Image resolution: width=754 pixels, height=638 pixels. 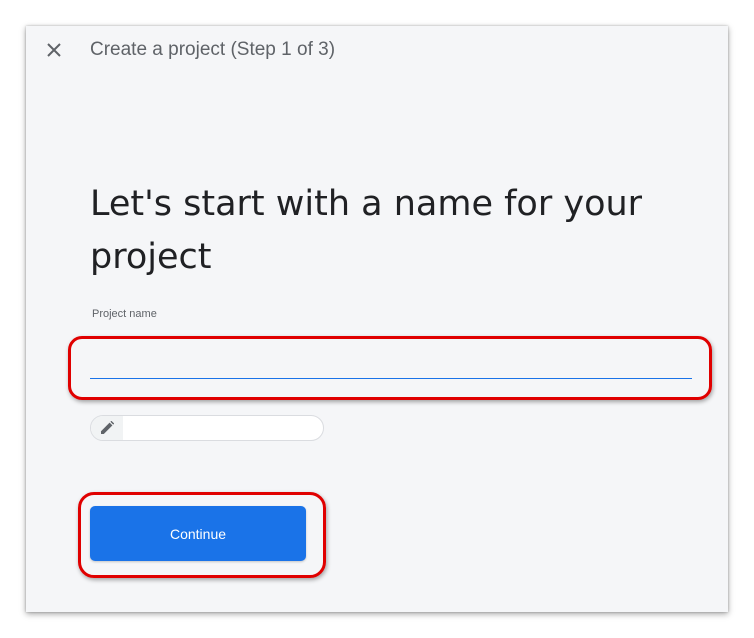 What do you see at coordinates (207, 428) in the screenshot?
I see `project-id-chip` at bounding box center [207, 428].